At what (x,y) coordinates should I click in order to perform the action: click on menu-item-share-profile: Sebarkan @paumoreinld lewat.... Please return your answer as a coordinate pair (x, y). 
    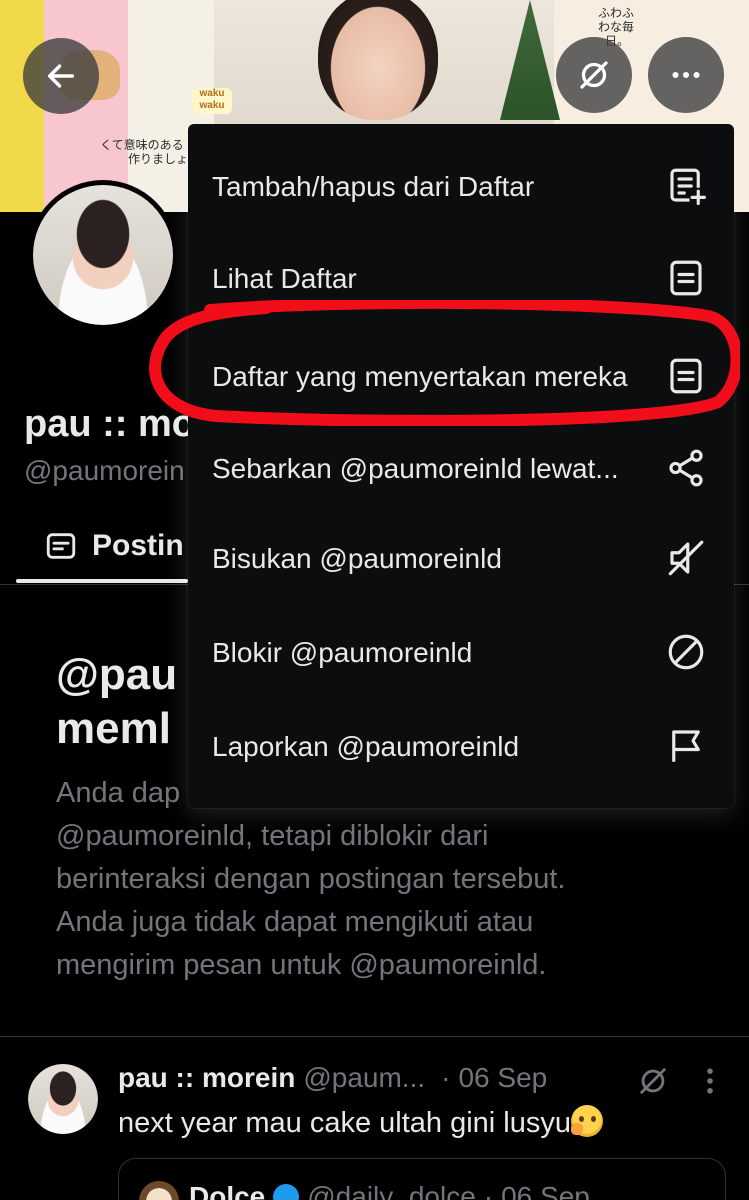
    Looking at the image, I should click on (461, 468).